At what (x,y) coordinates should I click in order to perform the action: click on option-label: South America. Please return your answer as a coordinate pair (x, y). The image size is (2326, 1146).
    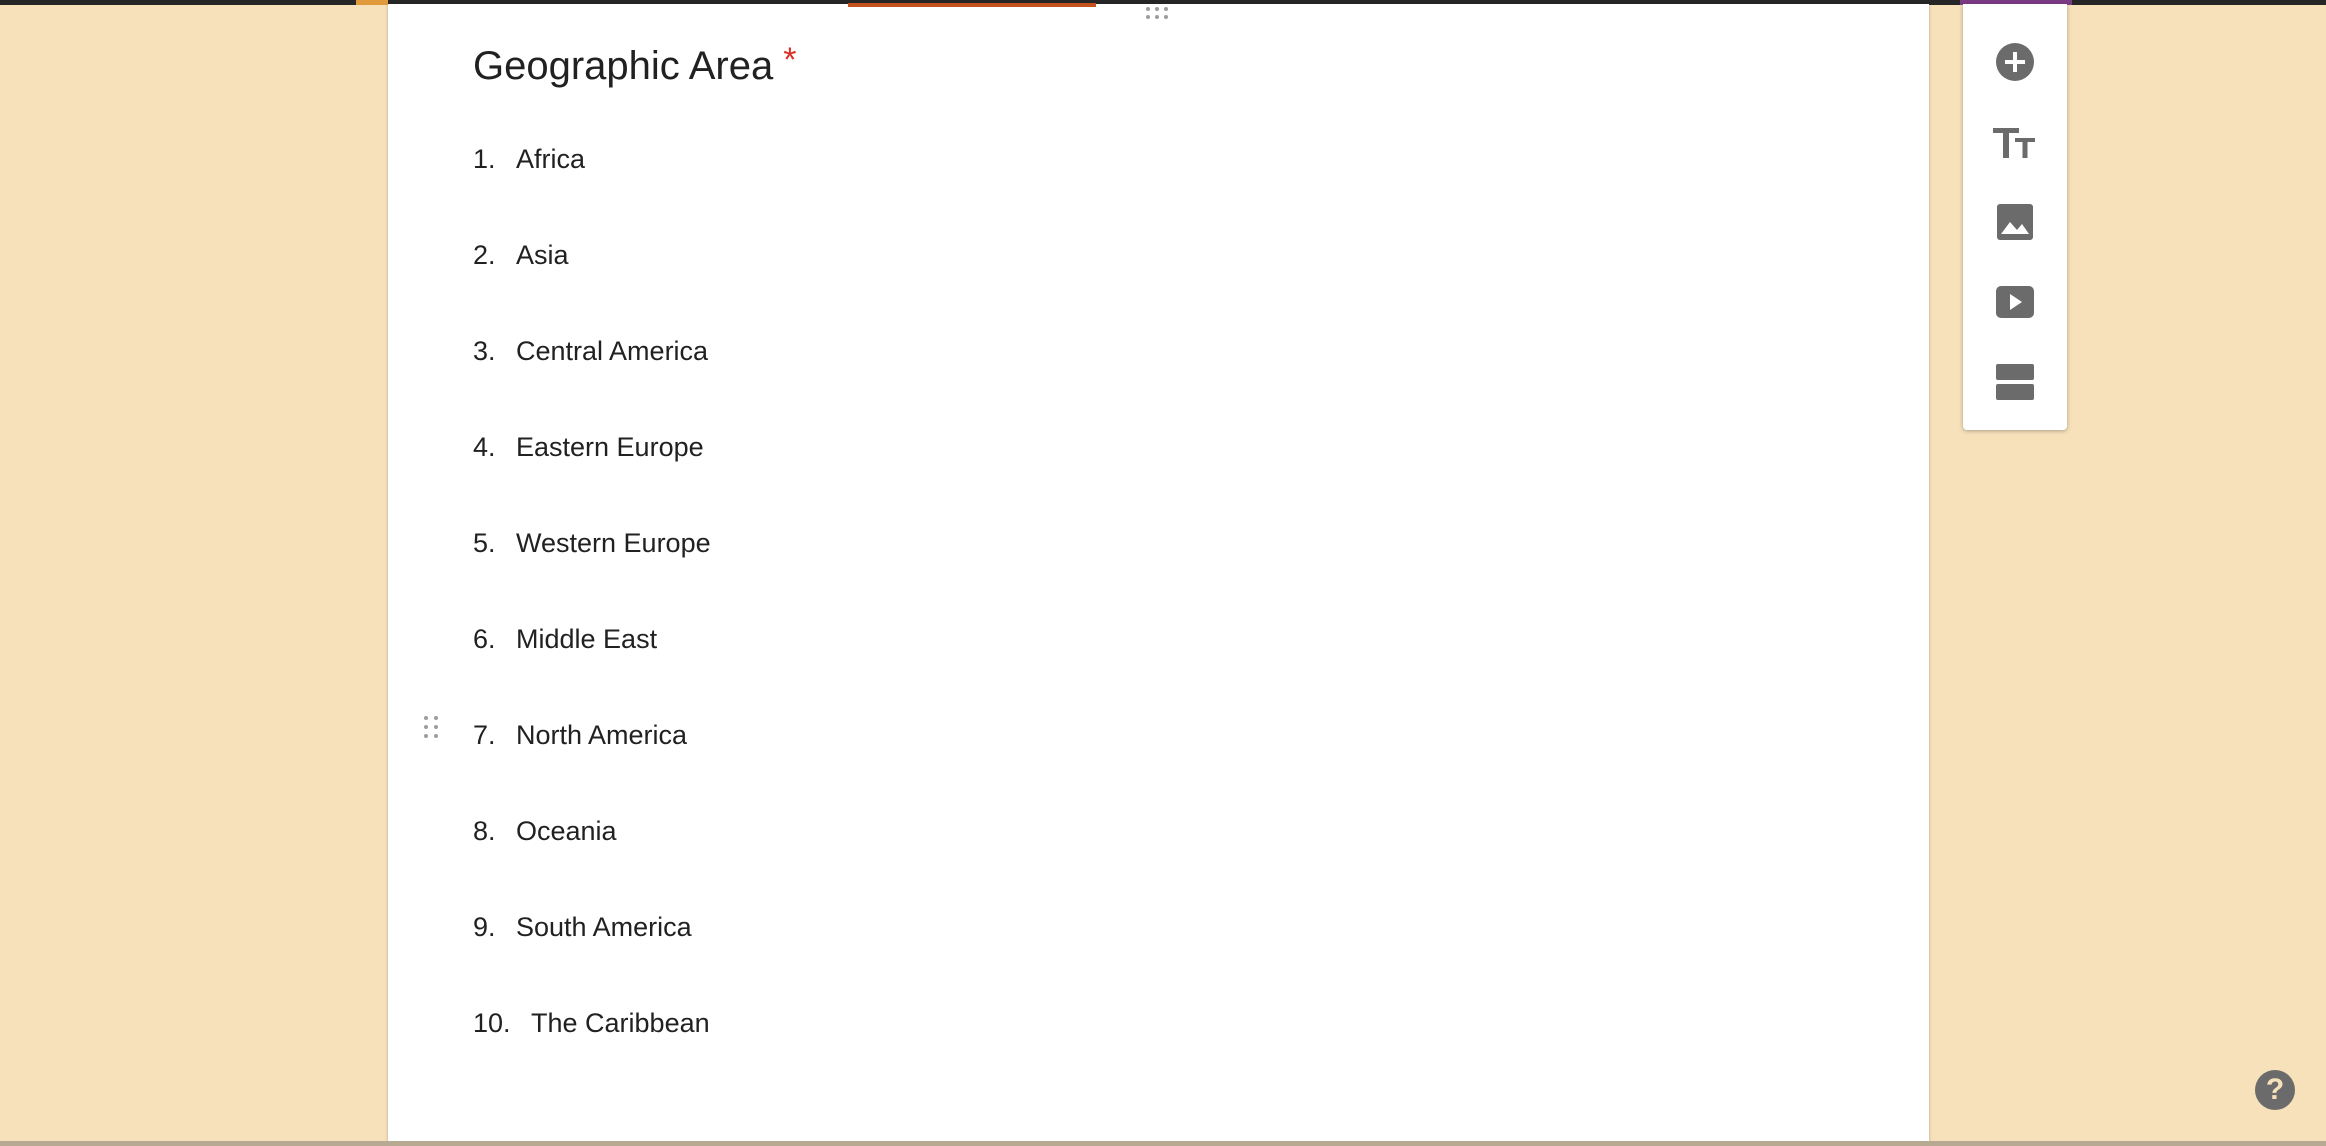
    Looking at the image, I should click on (604, 927).